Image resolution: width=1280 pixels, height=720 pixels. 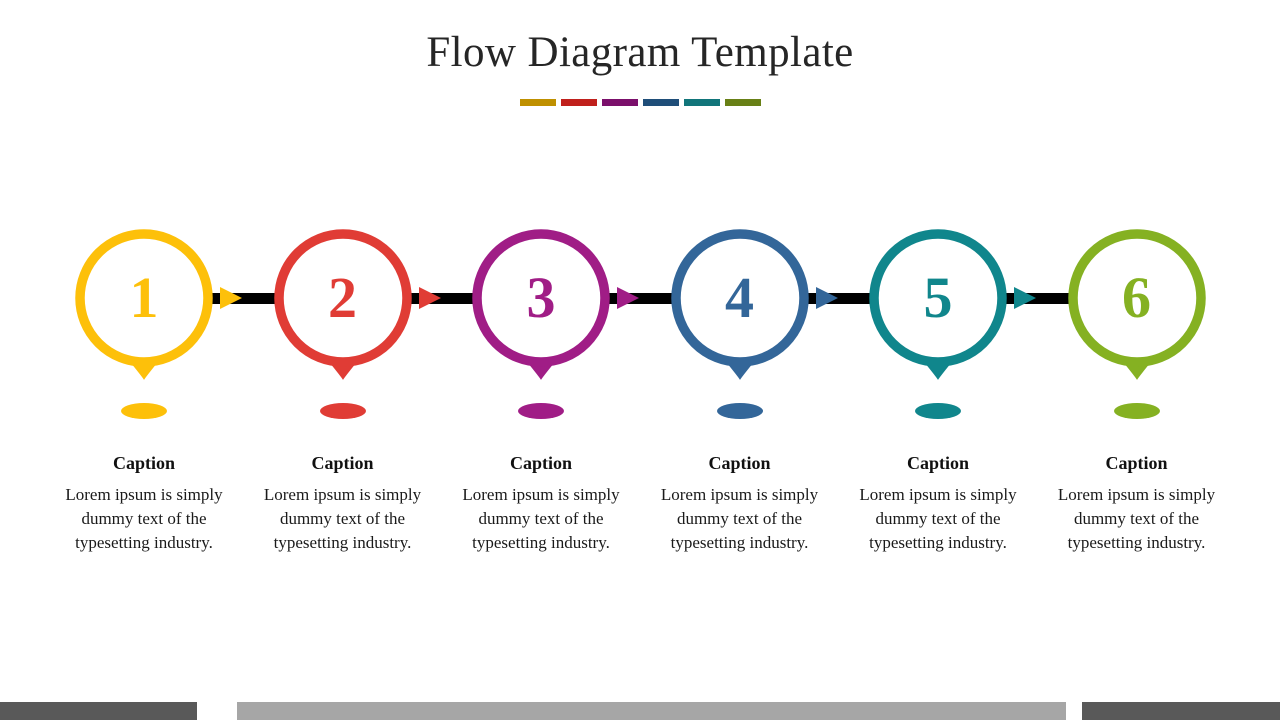 What do you see at coordinates (1181, 711) in the screenshot?
I see `scrollbar-right-arrow` at bounding box center [1181, 711].